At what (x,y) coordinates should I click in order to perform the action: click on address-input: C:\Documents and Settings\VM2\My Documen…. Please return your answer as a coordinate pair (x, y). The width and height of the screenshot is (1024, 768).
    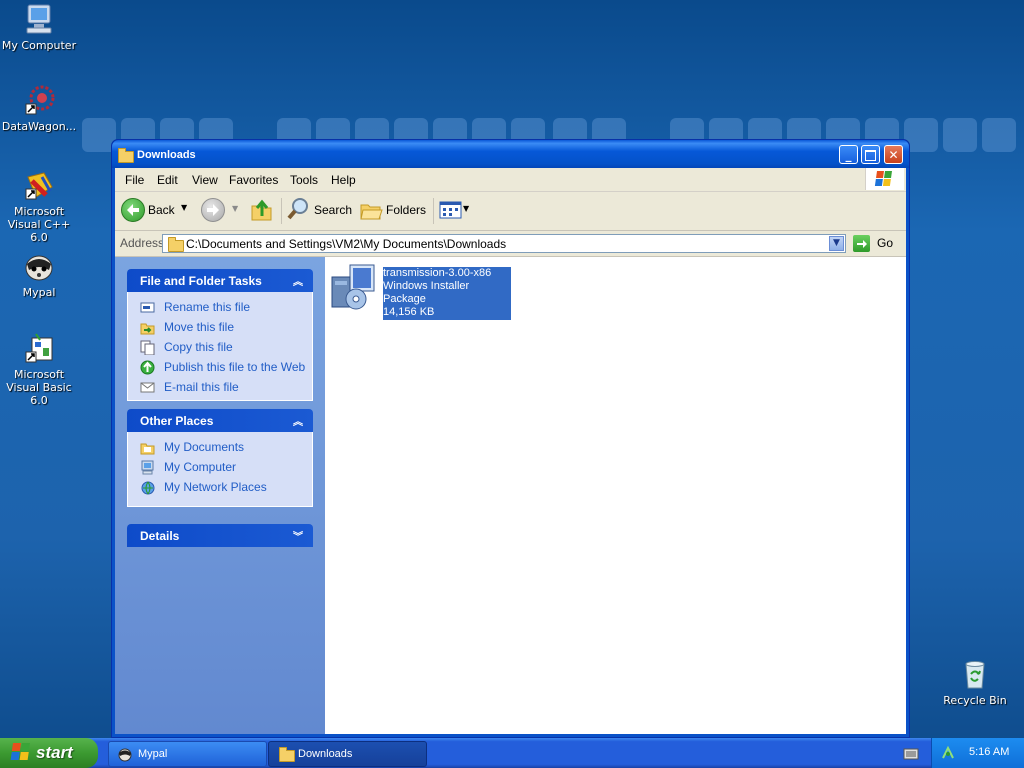
    Looking at the image, I should click on (504, 243).